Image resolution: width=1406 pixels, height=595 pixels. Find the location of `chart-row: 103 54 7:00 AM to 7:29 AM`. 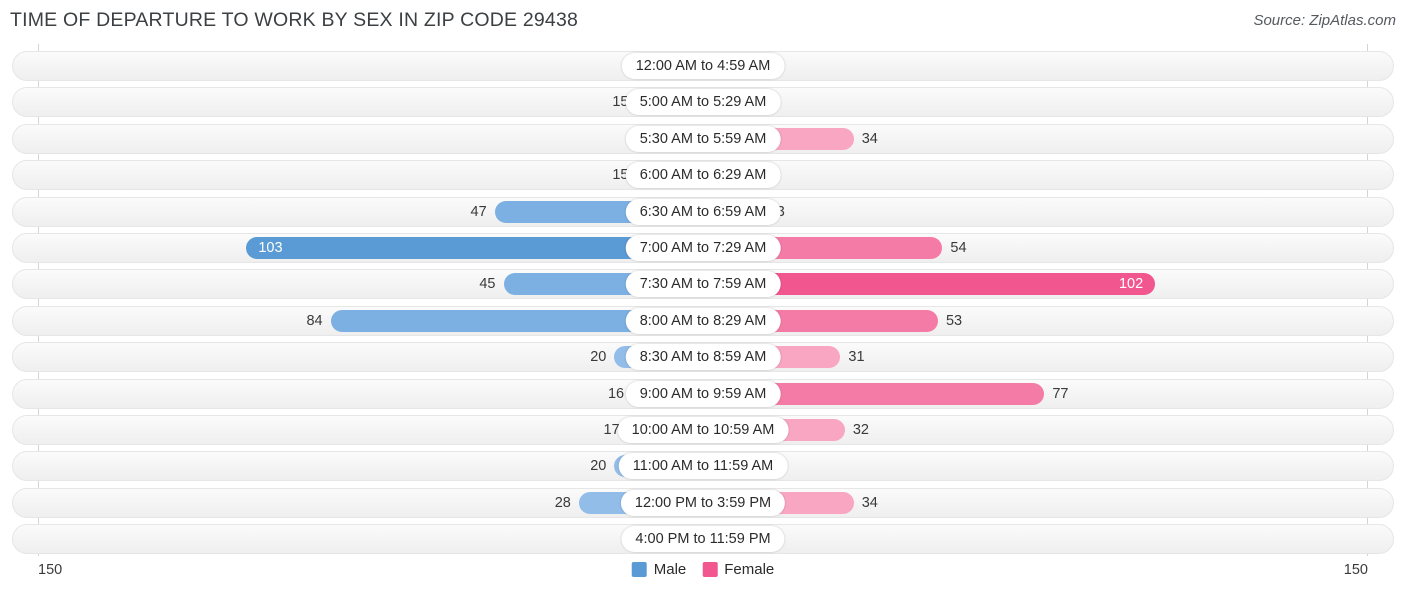

chart-row: 103 54 7:00 AM to 7:29 AM is located at coordinates (703, 248).